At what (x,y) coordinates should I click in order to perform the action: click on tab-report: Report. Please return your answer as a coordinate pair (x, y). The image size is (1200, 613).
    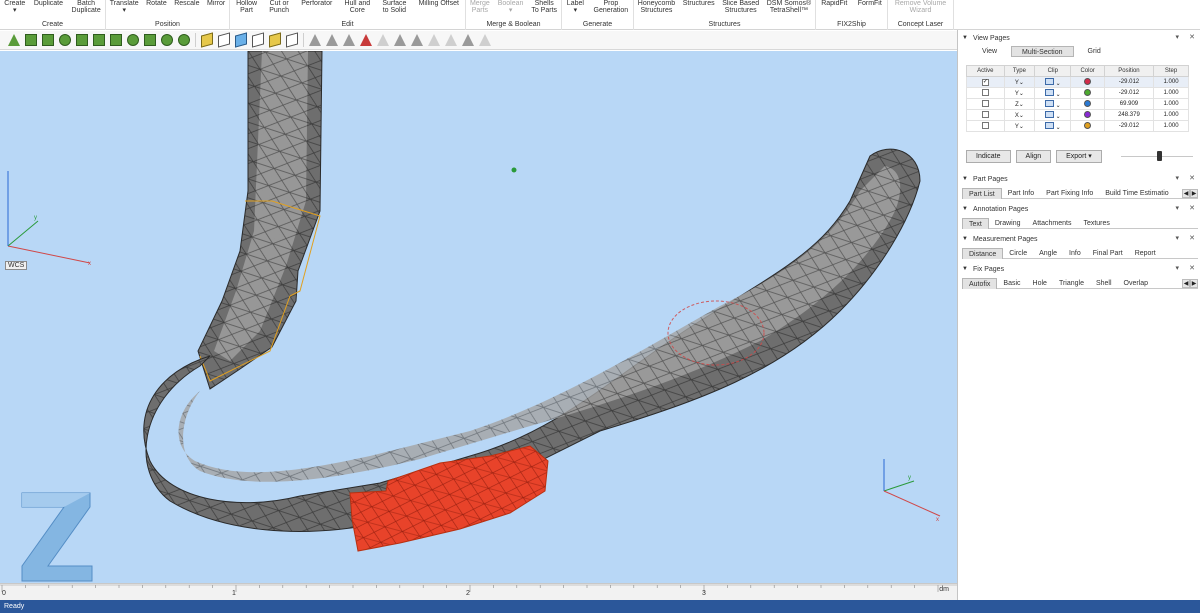
    Looking at the image, I should click on (1145, 253).